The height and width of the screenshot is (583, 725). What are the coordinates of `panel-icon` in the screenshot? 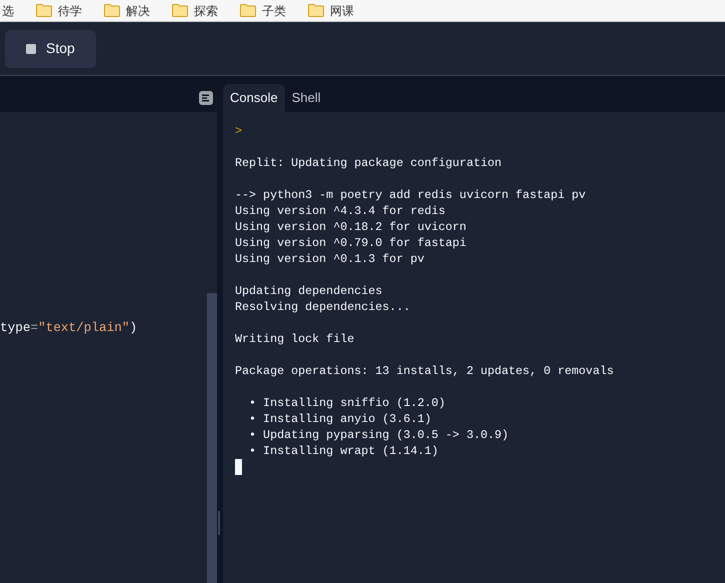 It's located at (206, 98).